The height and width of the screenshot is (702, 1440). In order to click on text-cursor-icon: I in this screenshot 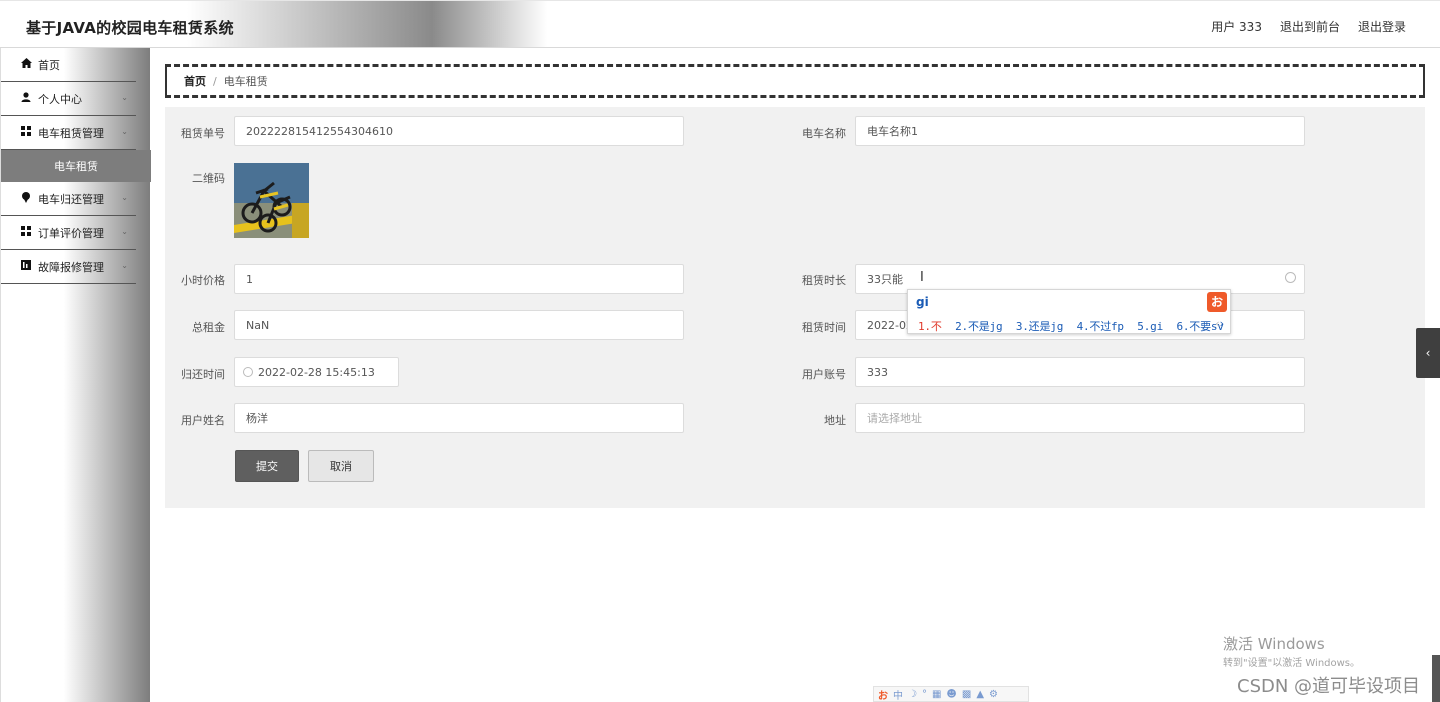, I will do `click(922, 277)`.